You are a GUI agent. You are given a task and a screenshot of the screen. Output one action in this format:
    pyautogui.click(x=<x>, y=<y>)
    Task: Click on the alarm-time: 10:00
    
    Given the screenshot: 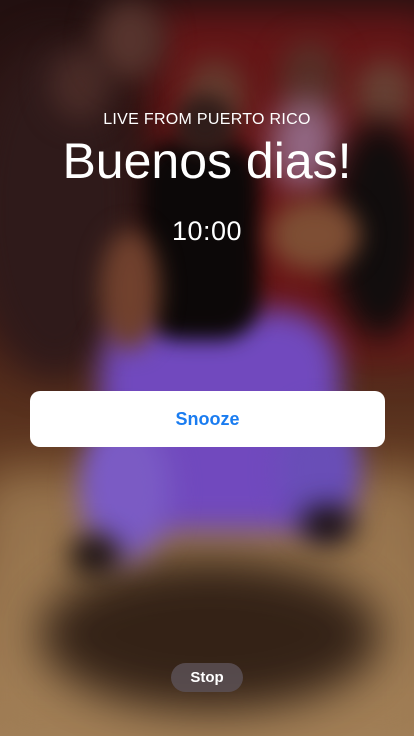 What is the action you would take?
    pyautogui.click(x=207, y=231)
    